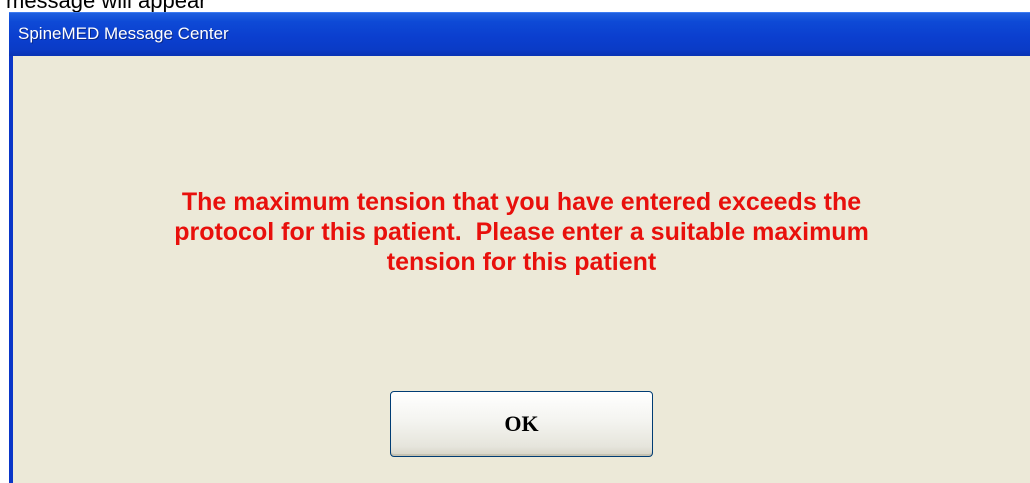 The height and width of the screenshot is (483, 1030). I want to click on ok-button: OK, so click(521, 424).